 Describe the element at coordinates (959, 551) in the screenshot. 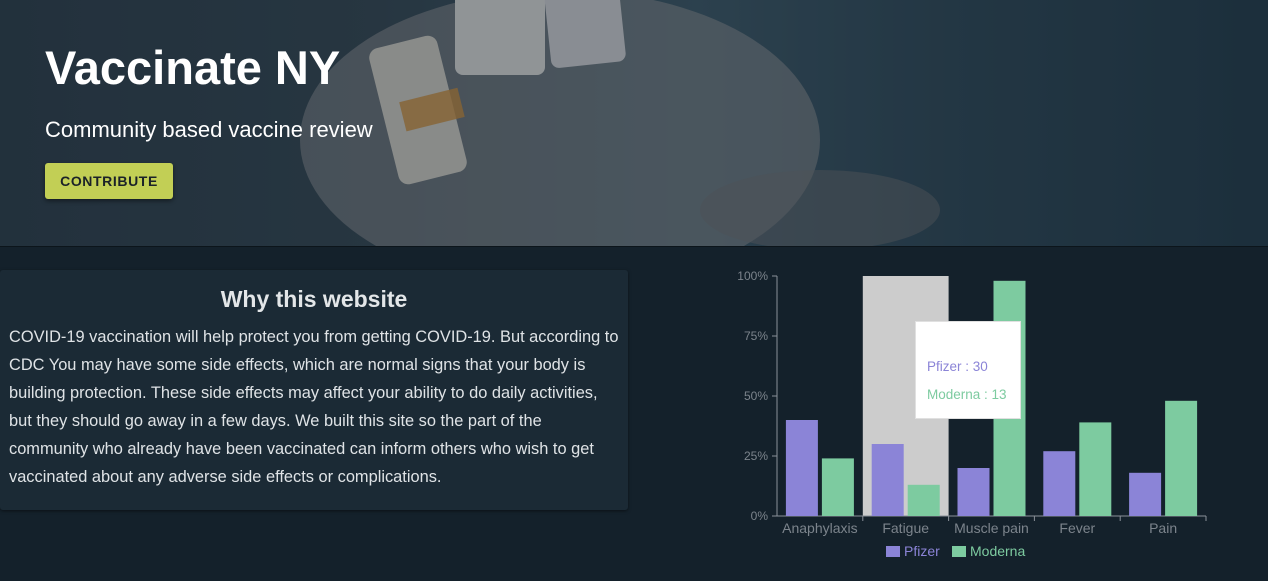

I see `legend-swatch-moderna` at that location.